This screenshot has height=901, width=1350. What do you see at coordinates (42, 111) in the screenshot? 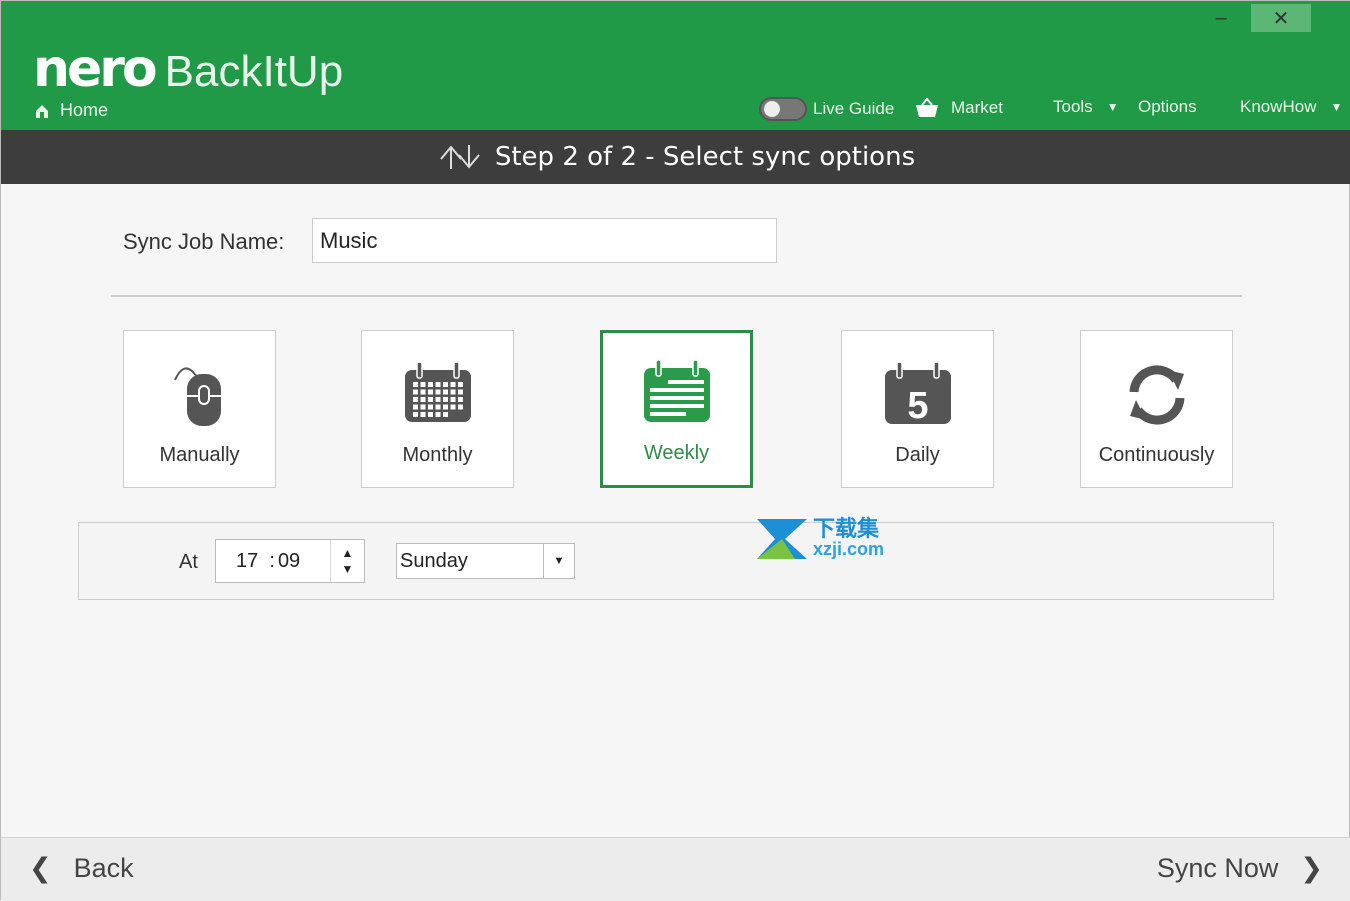
I see `home-icon` at bounding box center [42, 111].